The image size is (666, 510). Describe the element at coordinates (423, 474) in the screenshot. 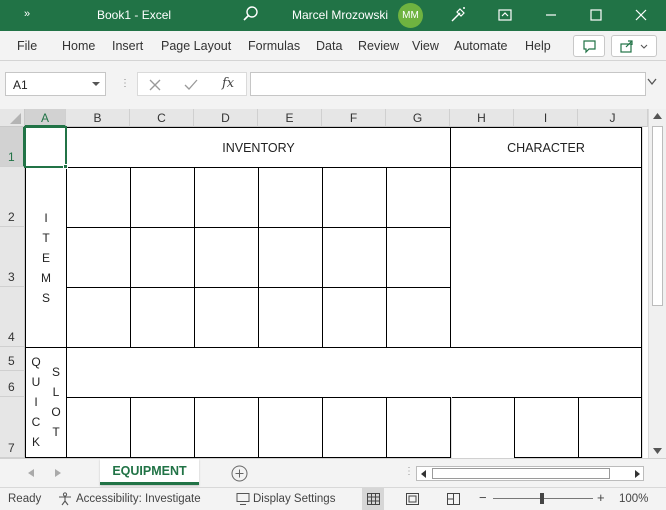

I see `scroll-left-icon` at that location.